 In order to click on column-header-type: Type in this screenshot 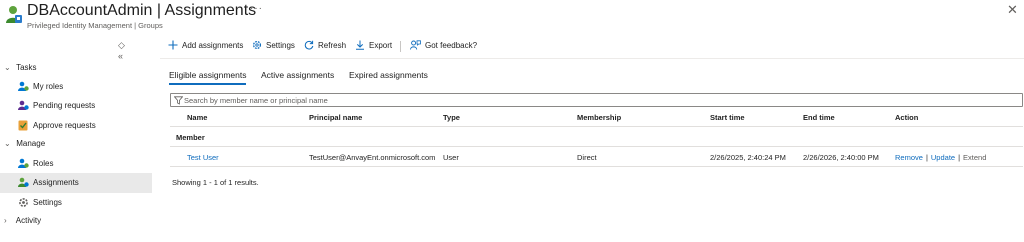, I will do `click(451, 117)`.